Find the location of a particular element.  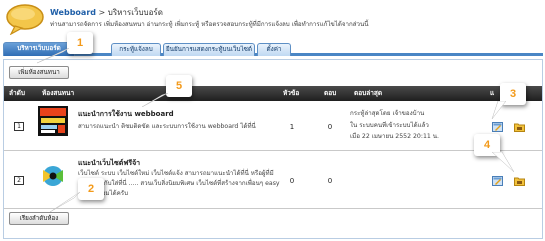

tab-approve-topics: ยืนยันการแสดงกระทู้บนเว็บไซต์ is located at coordinates (209, 49).